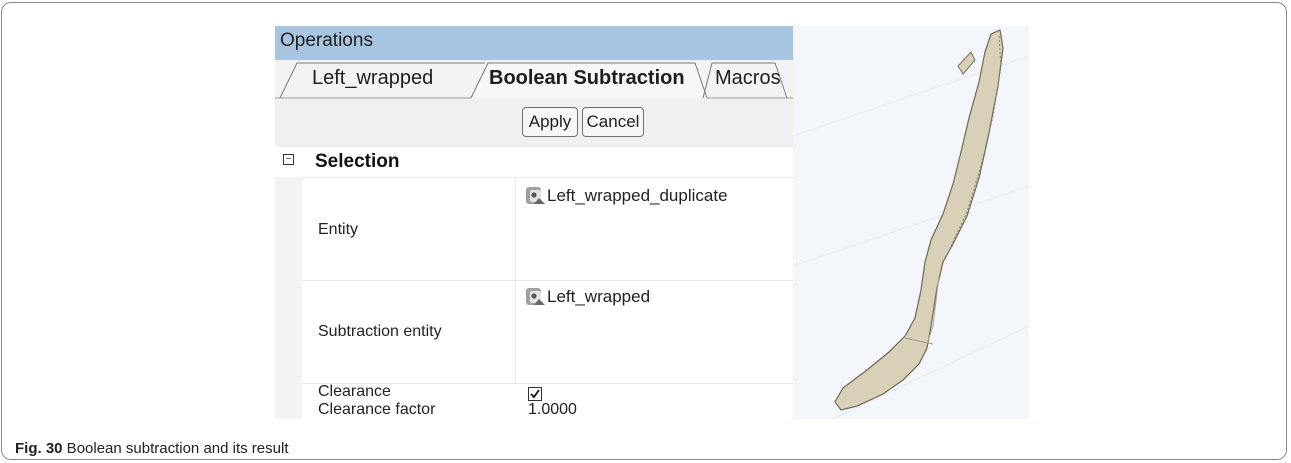 This screenshot has height=463, width=1291. I want to click on collapse-icon: −, so click(288, 159).